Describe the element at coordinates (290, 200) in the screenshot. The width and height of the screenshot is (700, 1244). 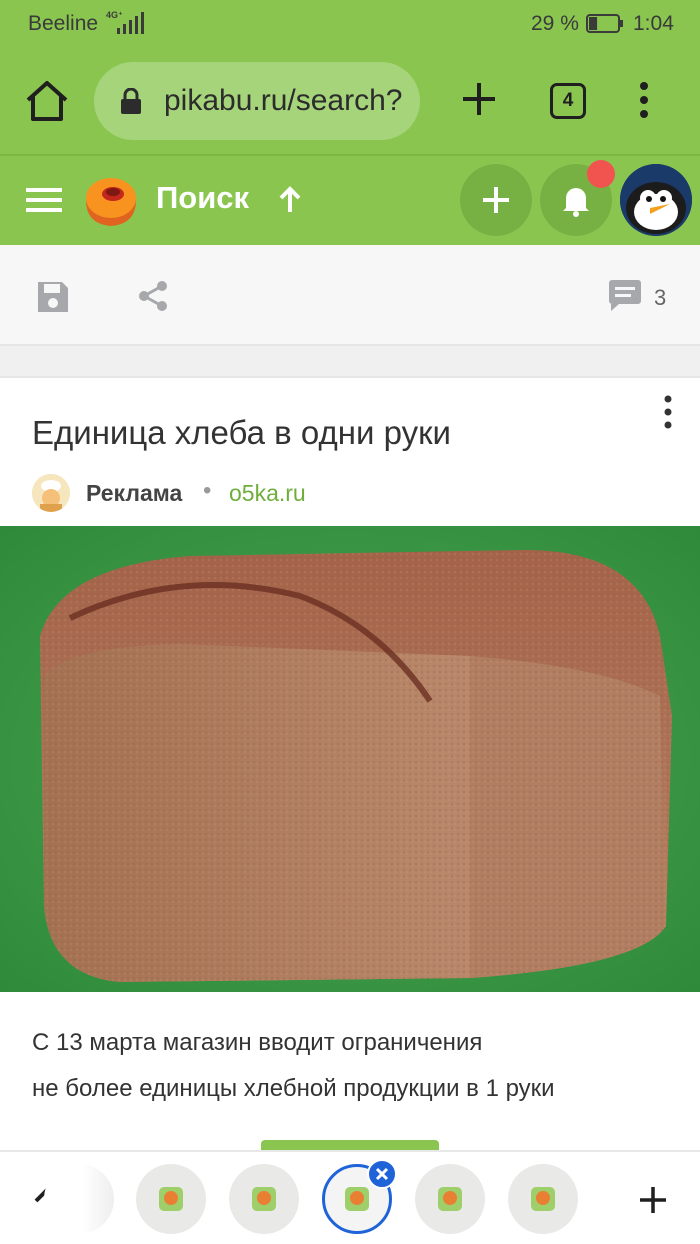
I see `arrow-up-icon` at that location.